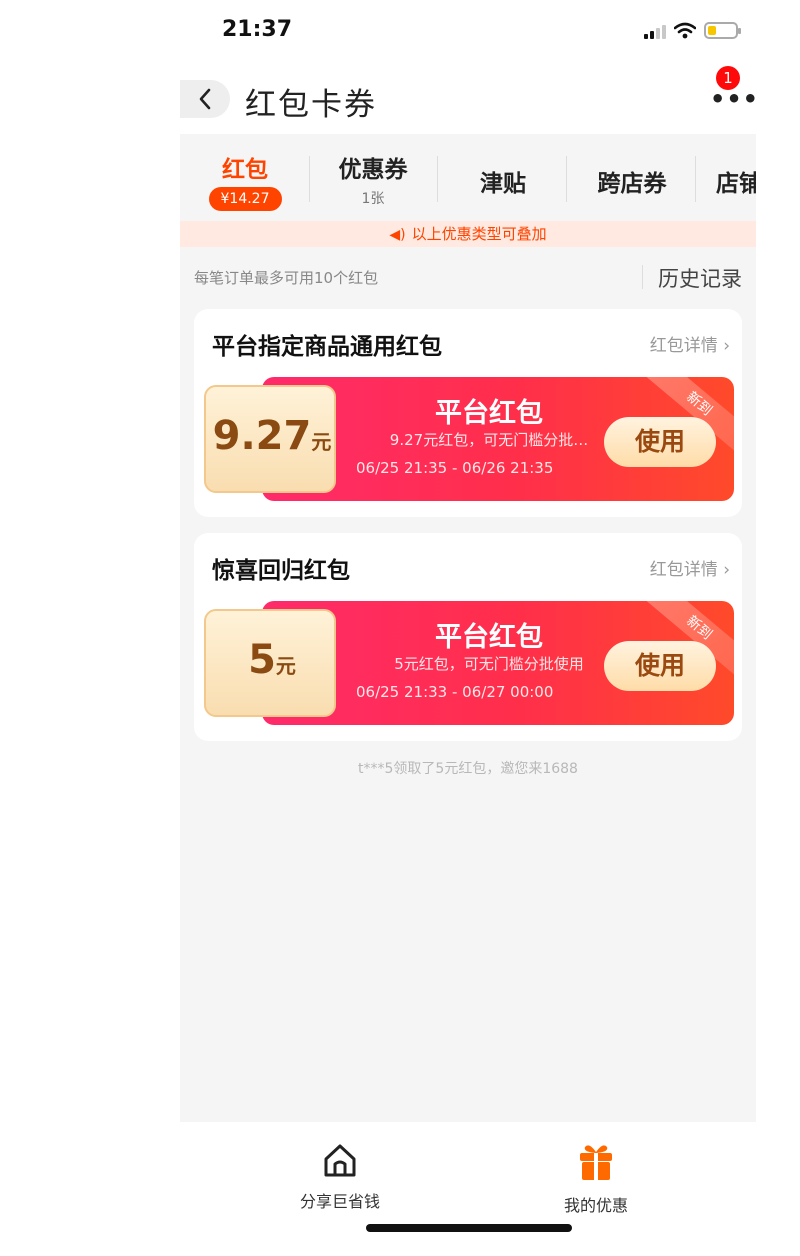 The width and height of the screenshot is (800, 1256). Describe the element at coordinates (327, 347) in the screenshot. I see `card-title: 平台指定商品通用红包` at that location.